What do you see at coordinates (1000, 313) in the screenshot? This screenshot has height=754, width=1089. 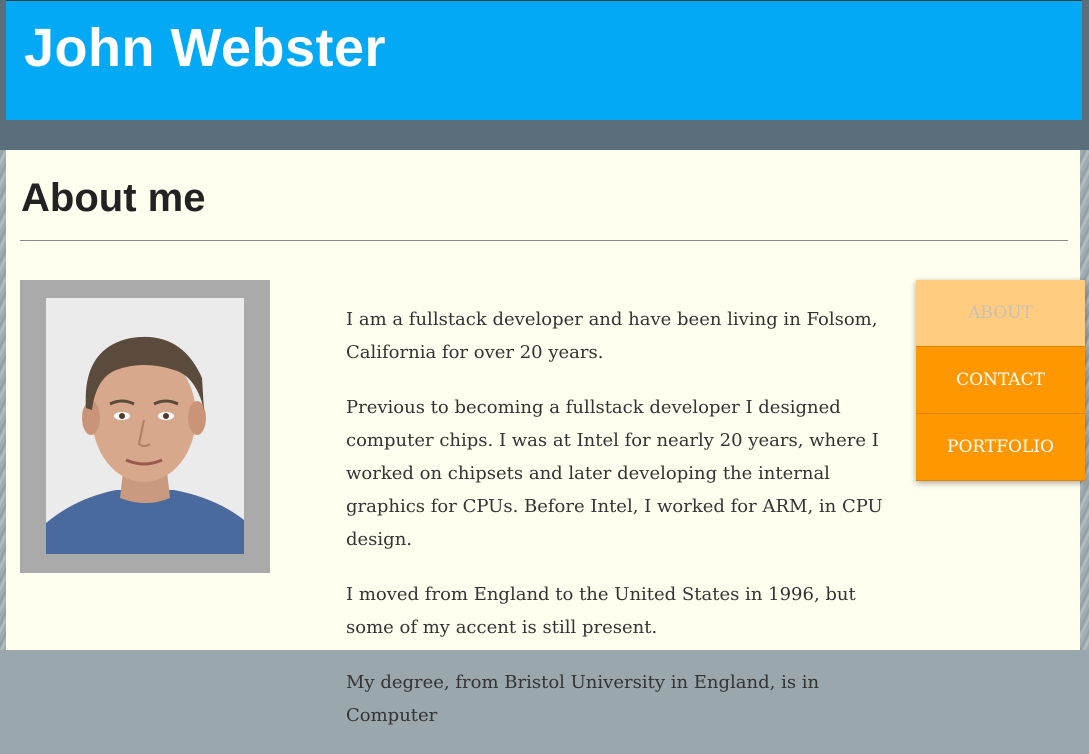 I see `nav-item-about: ABOUT` at bounding box center [1000, 313].